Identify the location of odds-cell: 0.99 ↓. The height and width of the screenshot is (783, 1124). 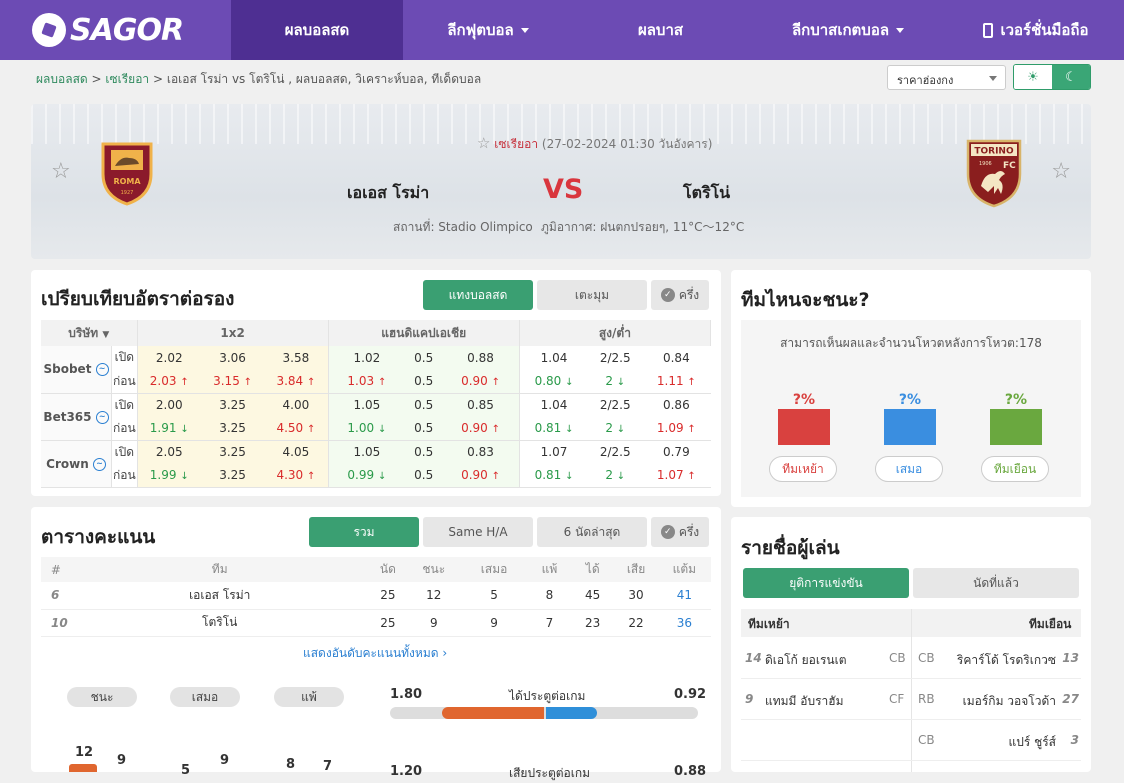
(367, 475).